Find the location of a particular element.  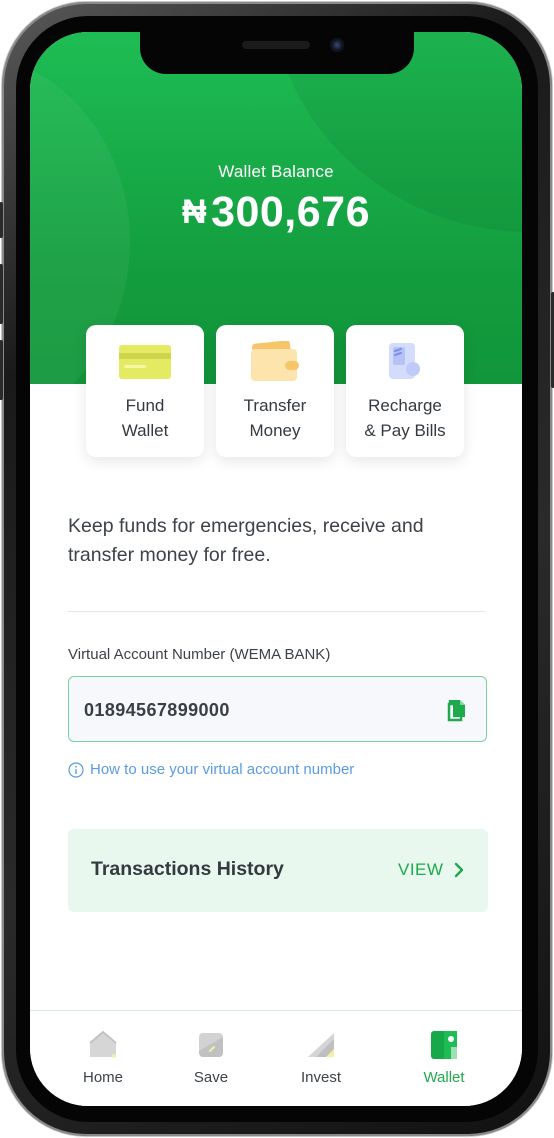

phone-notch is located at coordinates (277, 53).